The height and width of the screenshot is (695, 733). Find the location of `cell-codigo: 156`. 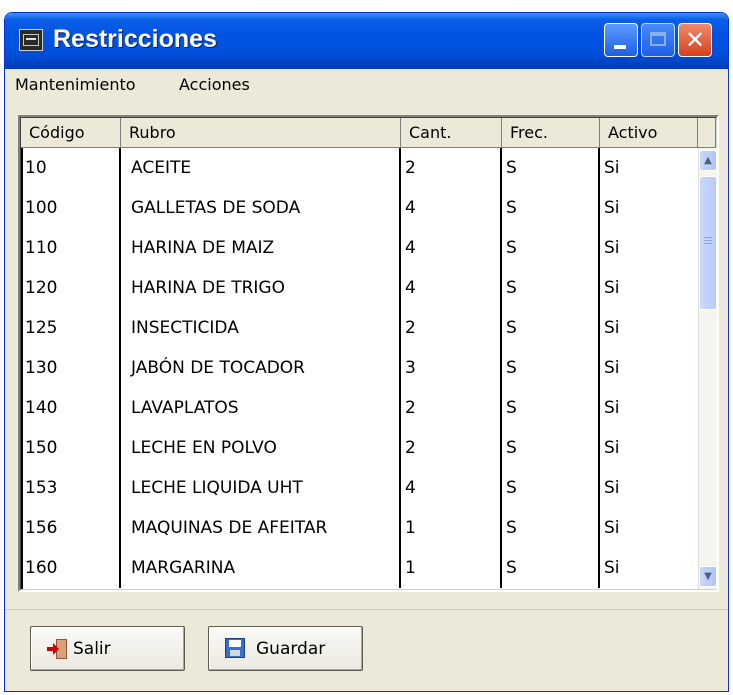

cell-codigo: 156 is located at coordinates (71, 528).